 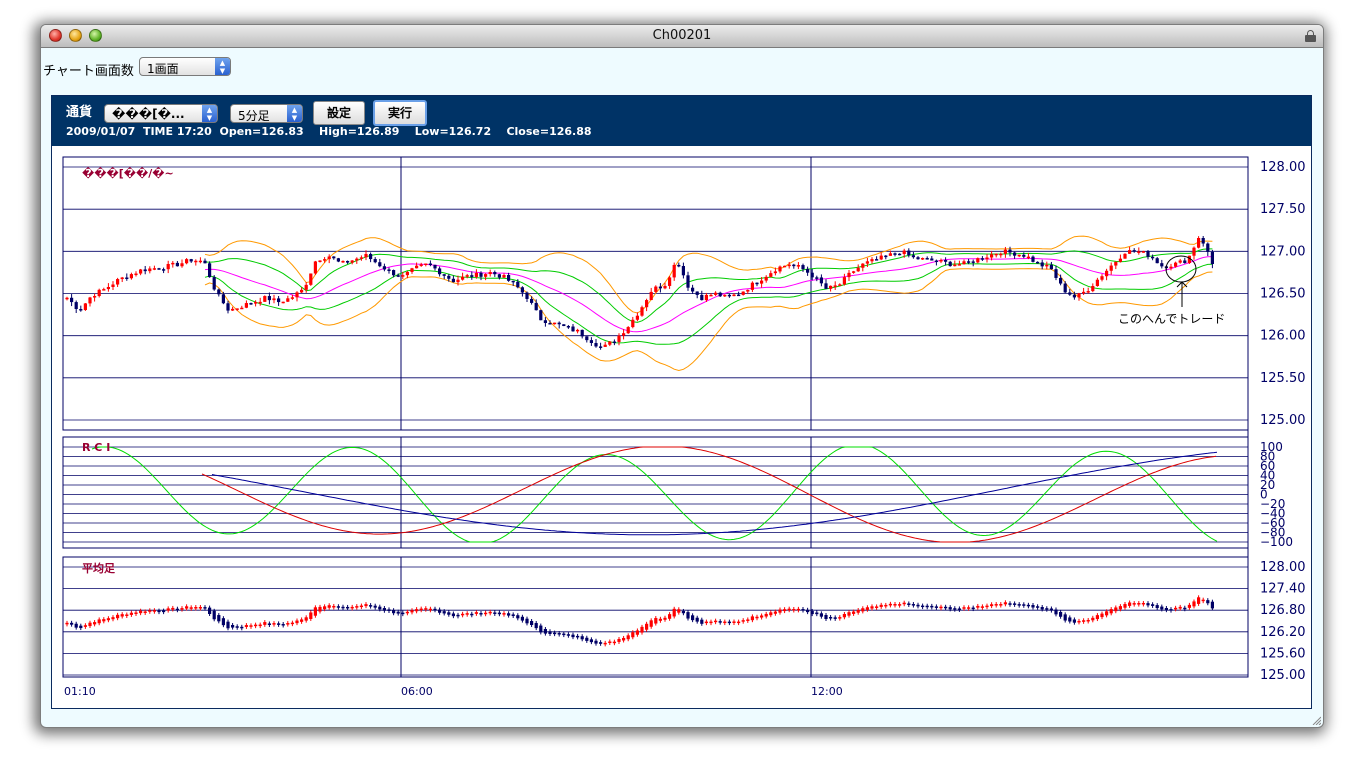 What do you see at coordinates (682, 36) in the screenshot?
I see `title-bar: Ch00201` at bounding box center [682, 36].